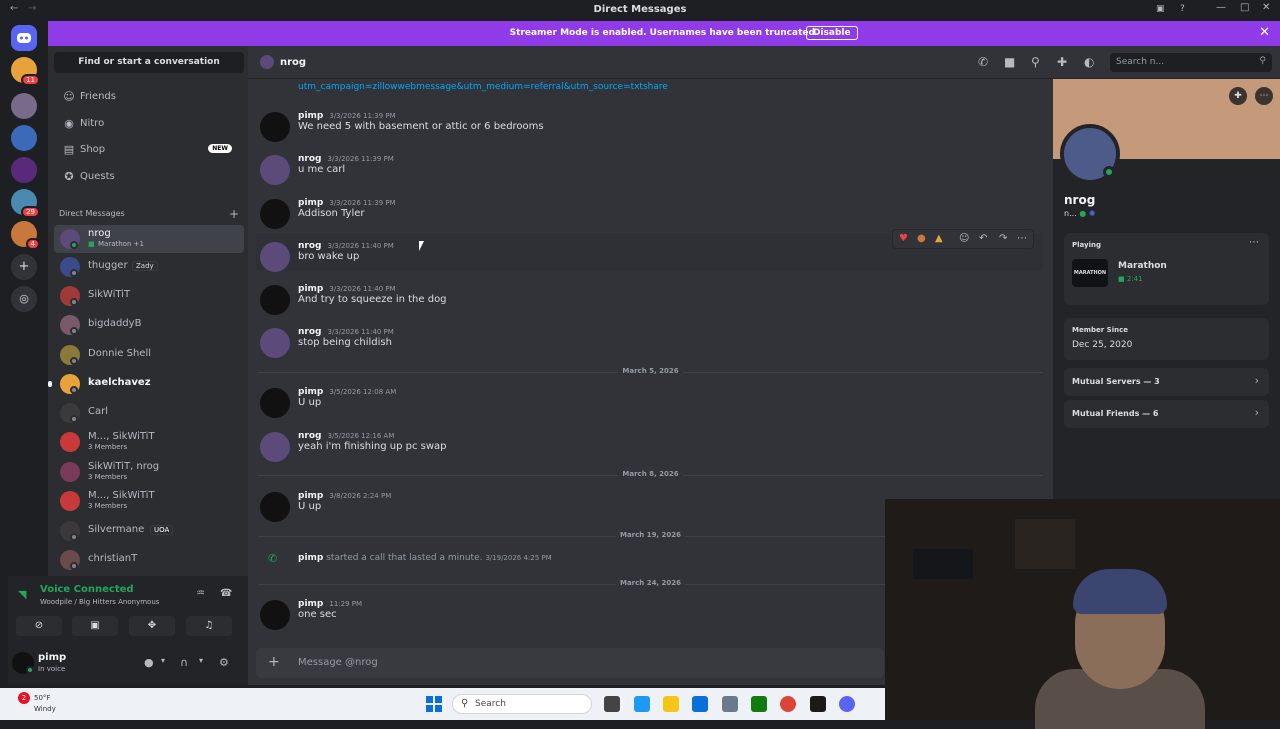 This screenshot has height=729, width=1280. I want to click on nav-quests: ✪ Quests, so click(149, 177).